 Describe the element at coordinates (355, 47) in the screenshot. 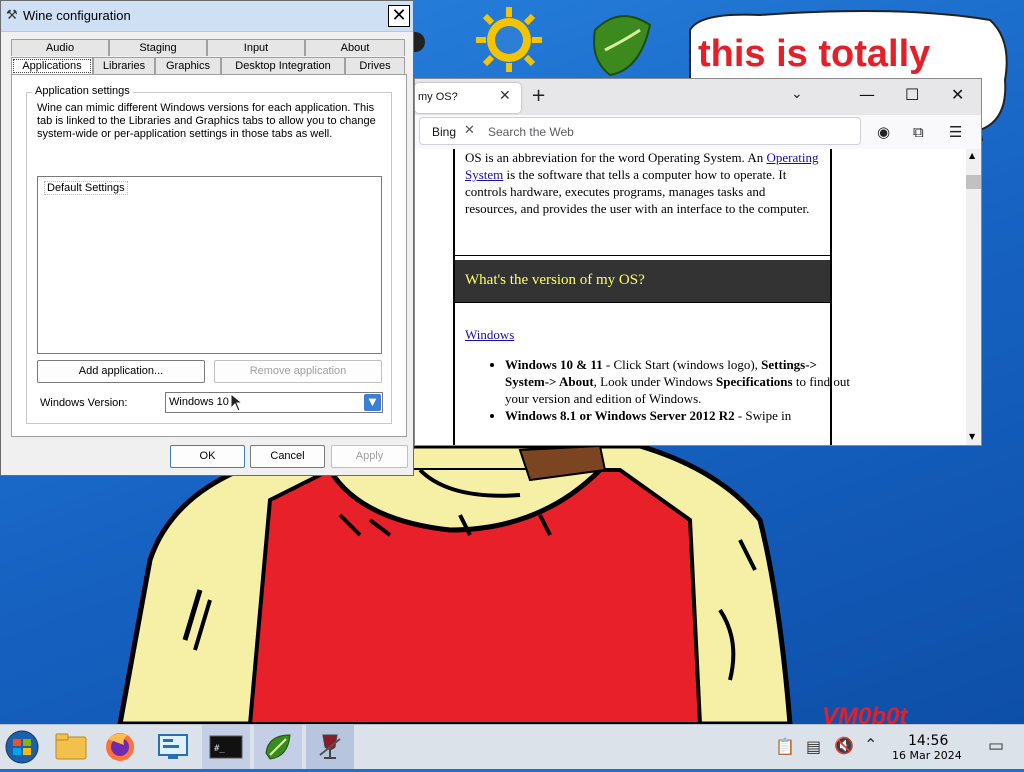

I see `tab-about: About` at that location.